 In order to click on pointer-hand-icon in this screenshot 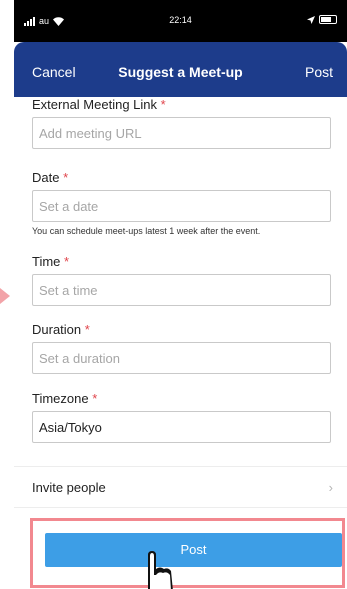, I will do `click(160, 570)`.